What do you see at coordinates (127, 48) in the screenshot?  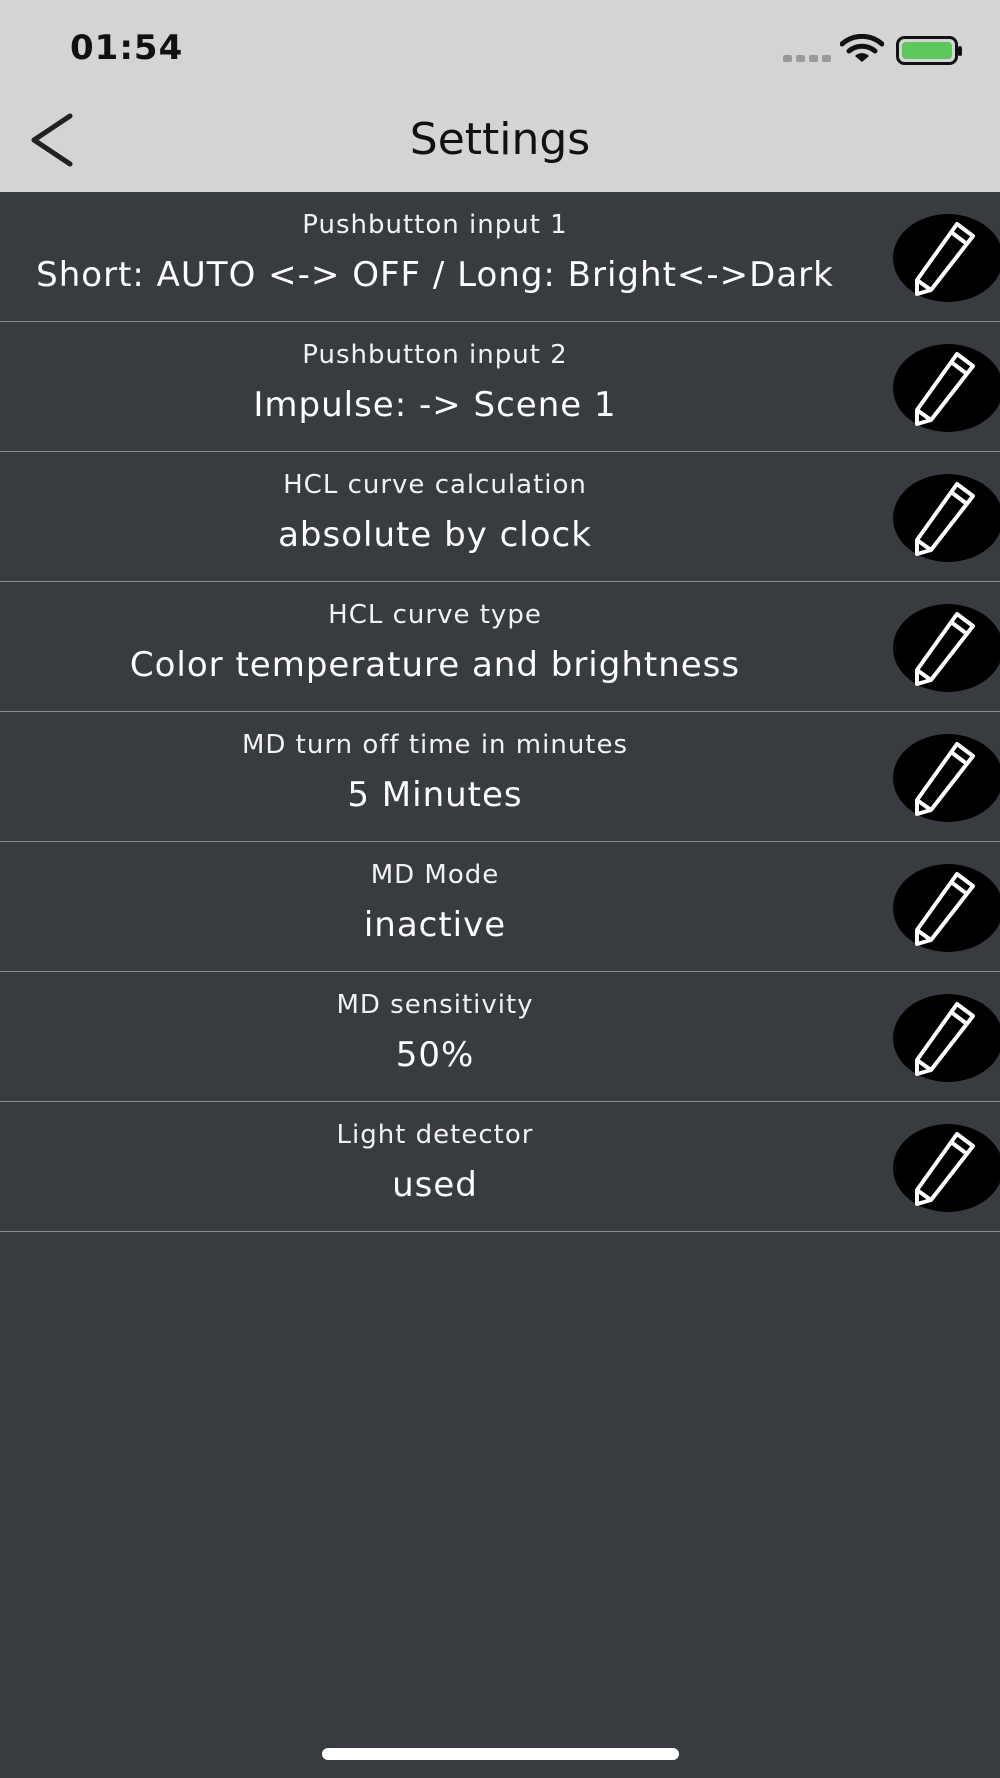 I see `status-time: 01:54` at bounding box center [127, 48].